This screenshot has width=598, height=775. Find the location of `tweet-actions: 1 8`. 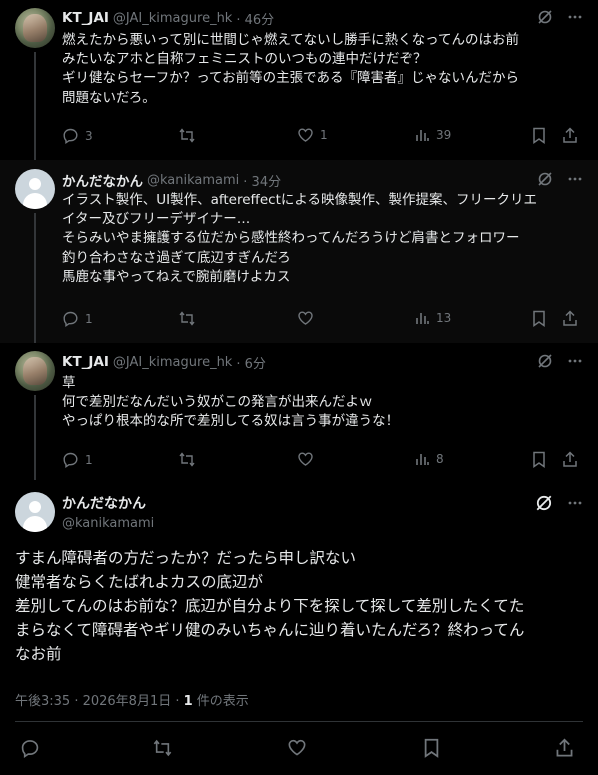

tweet-actions: 1 8 is located at coordinates (322, 461).